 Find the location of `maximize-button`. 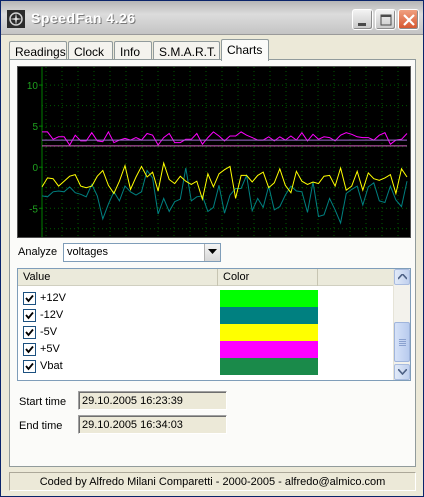

maximize-button is located at coordinates (385, 19).